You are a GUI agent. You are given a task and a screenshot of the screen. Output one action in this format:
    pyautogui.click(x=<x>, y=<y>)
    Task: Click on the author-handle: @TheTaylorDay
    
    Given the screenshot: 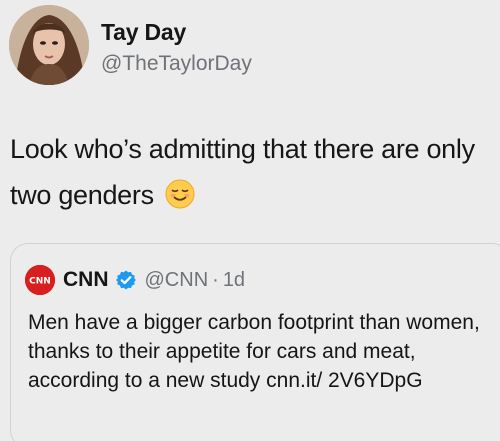 What is the action you would take?
    pyautogui.click(x=176, y=64)
    